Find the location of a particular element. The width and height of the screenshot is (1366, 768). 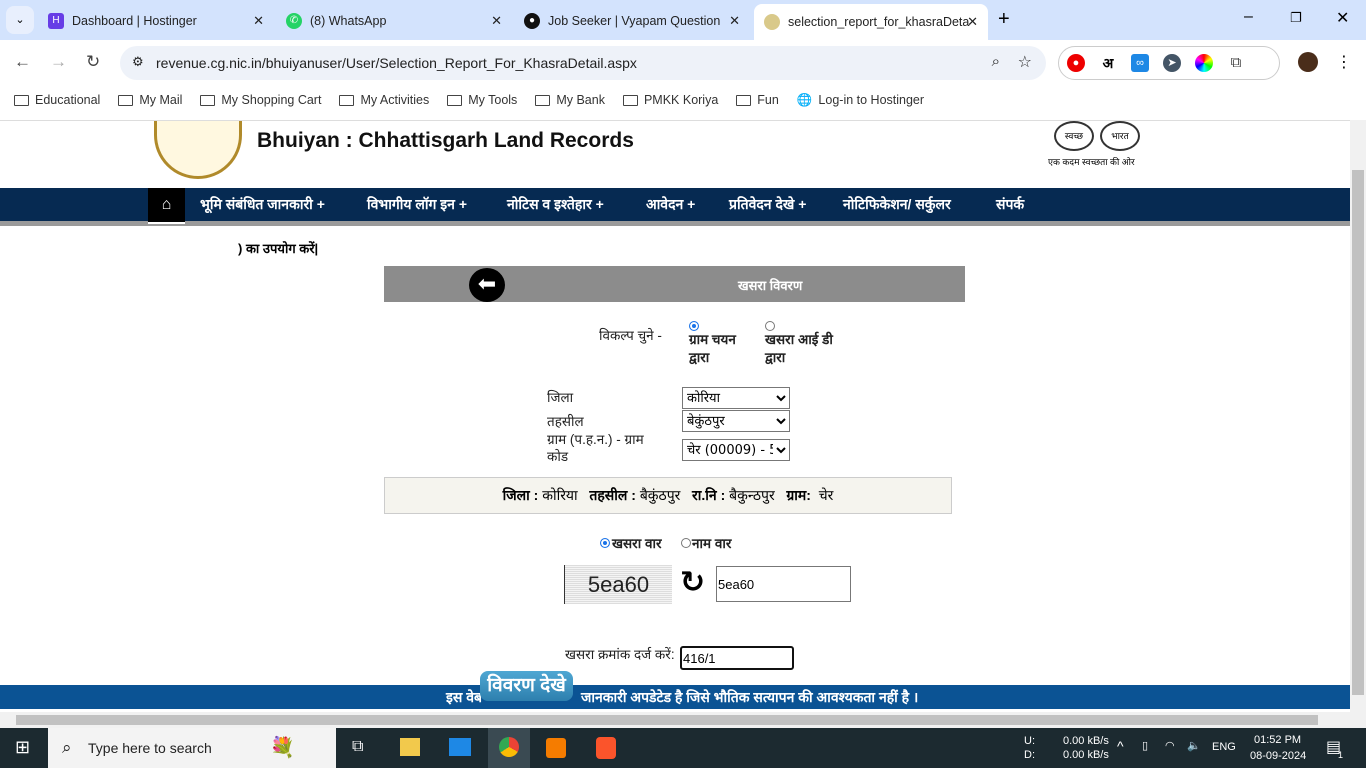

restore-button: ❐ is located at coordinates (1296, 18).